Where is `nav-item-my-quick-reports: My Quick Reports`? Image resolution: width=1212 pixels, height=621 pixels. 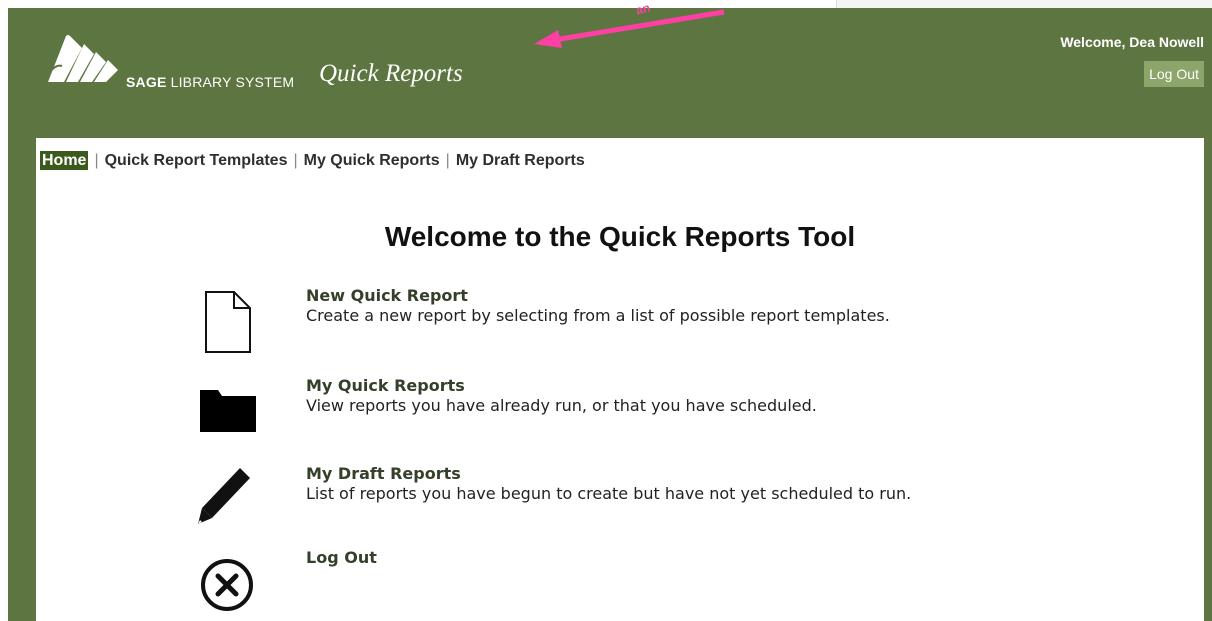 nav-item-my-quick-reports: My Quick Reports is located at coordinates (372, 160).